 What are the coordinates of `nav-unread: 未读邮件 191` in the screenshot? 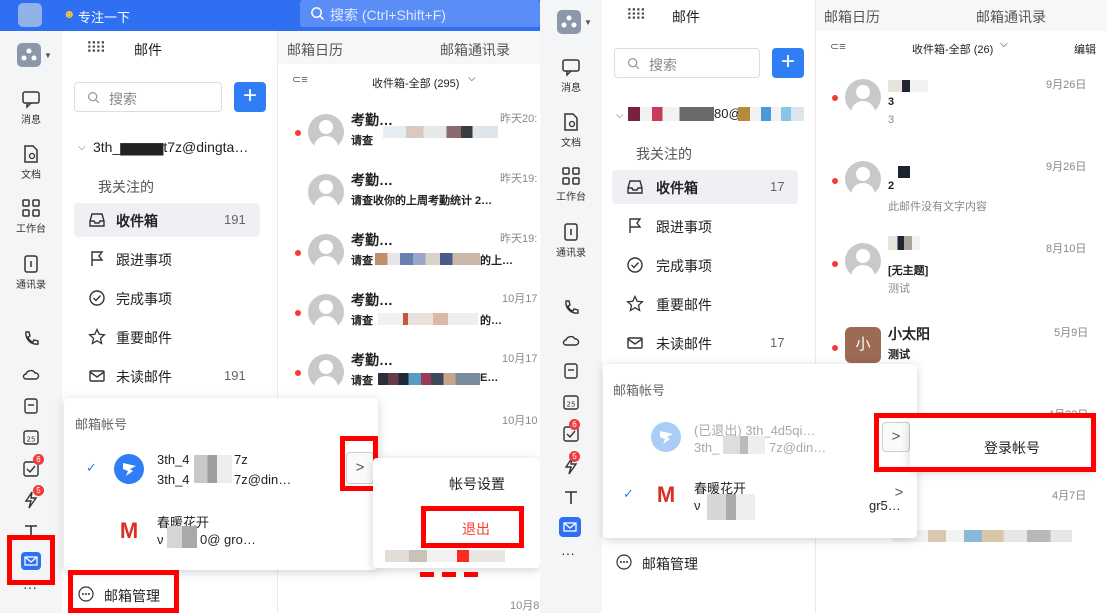 It's located at (167, 376).